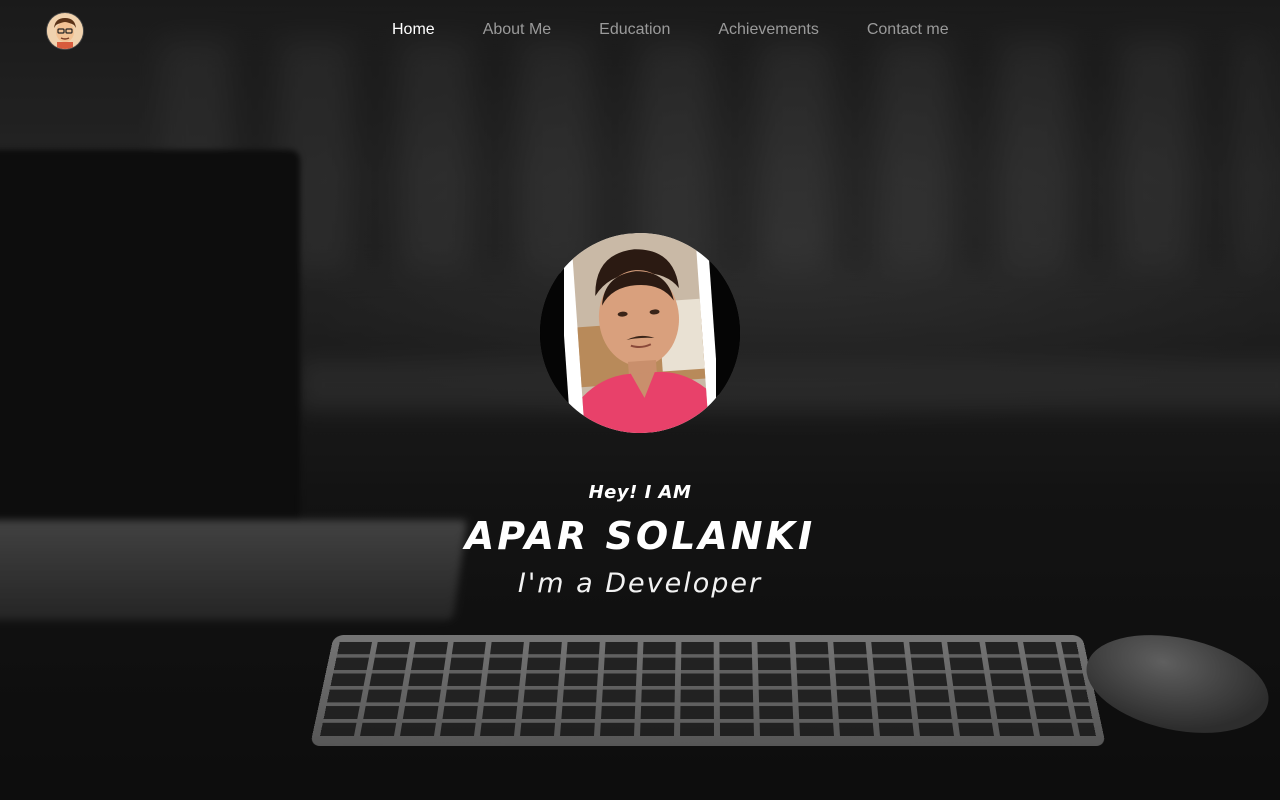 This screenshot has width=1280, height=800. Describe the element at coordinates (908, 30) in the screenshot. I see `nav-item-contact-me: Contact me` at that location.